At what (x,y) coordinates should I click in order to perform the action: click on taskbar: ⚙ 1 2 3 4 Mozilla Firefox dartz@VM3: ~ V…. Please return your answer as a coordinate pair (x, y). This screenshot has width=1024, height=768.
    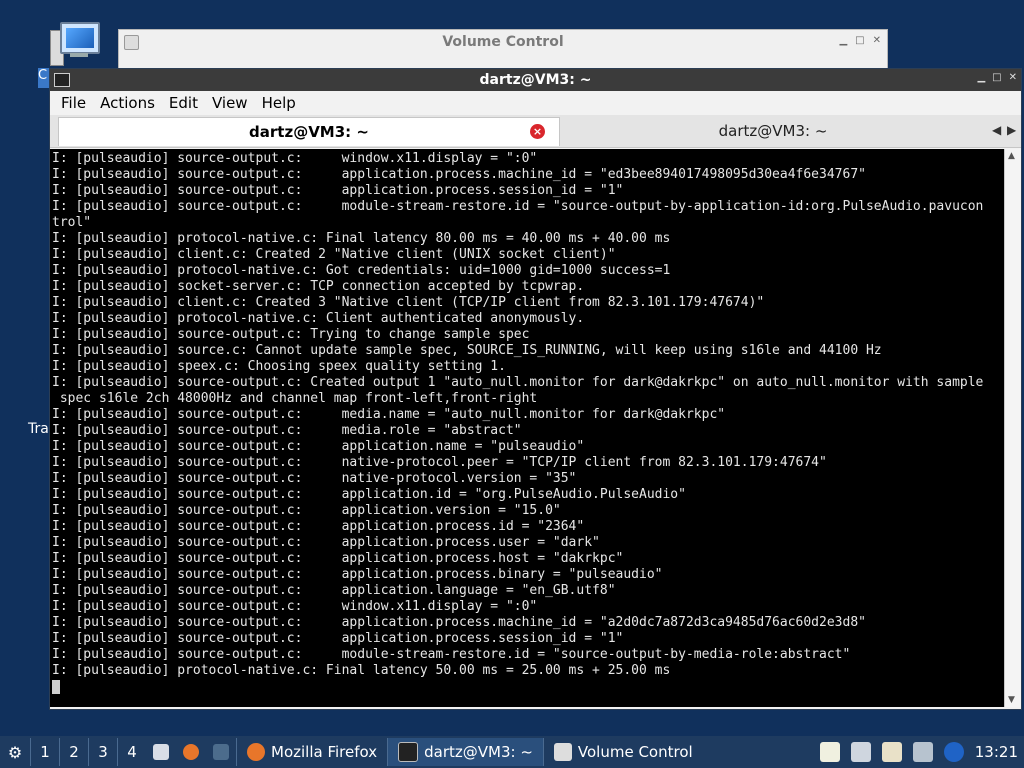
    Looking at the image, I should click on (512, 752).